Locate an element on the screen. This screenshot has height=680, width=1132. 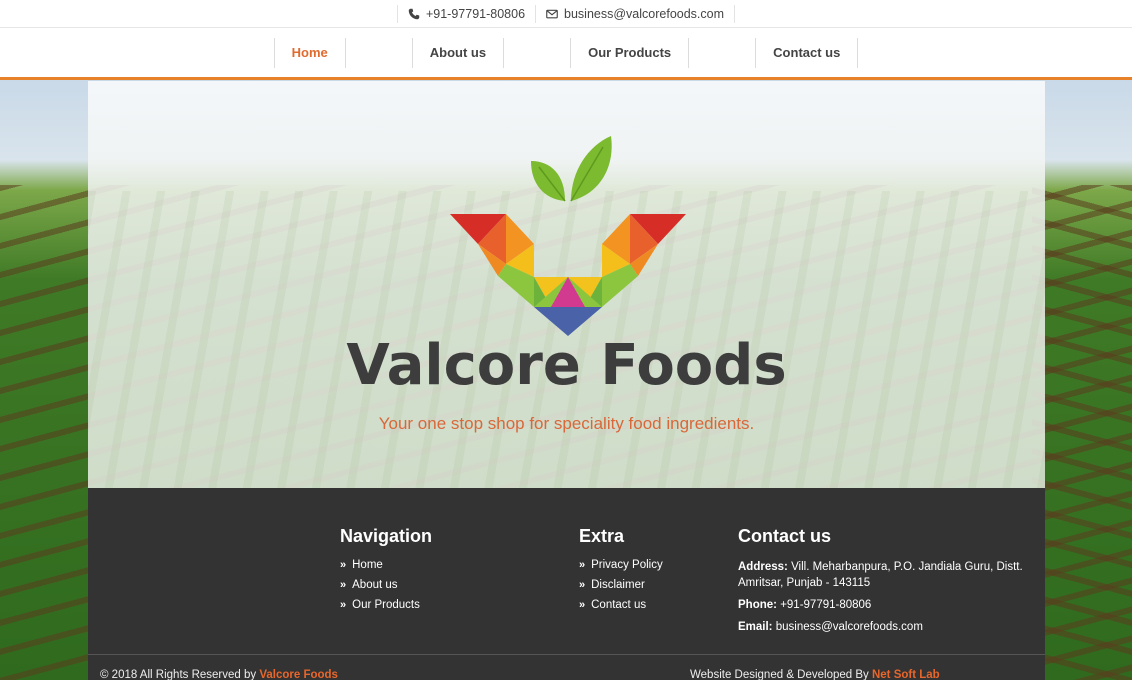
nav-list: Home About us Our Products Contact us is located at coordinates (566, 52).